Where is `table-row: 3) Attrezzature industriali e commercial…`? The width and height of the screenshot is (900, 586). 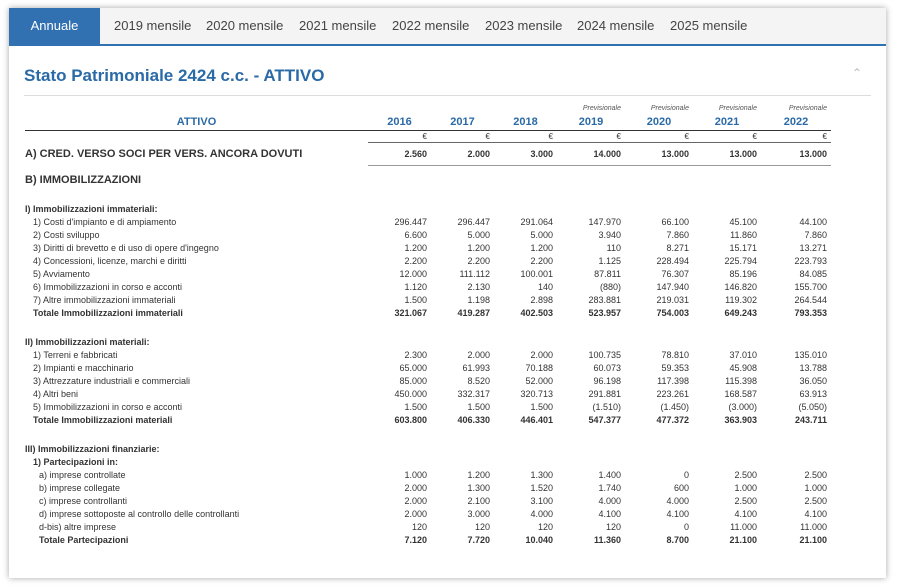
table-row: 3) Attrezzature industriali e commercial… is located at coordinates (428, 380).